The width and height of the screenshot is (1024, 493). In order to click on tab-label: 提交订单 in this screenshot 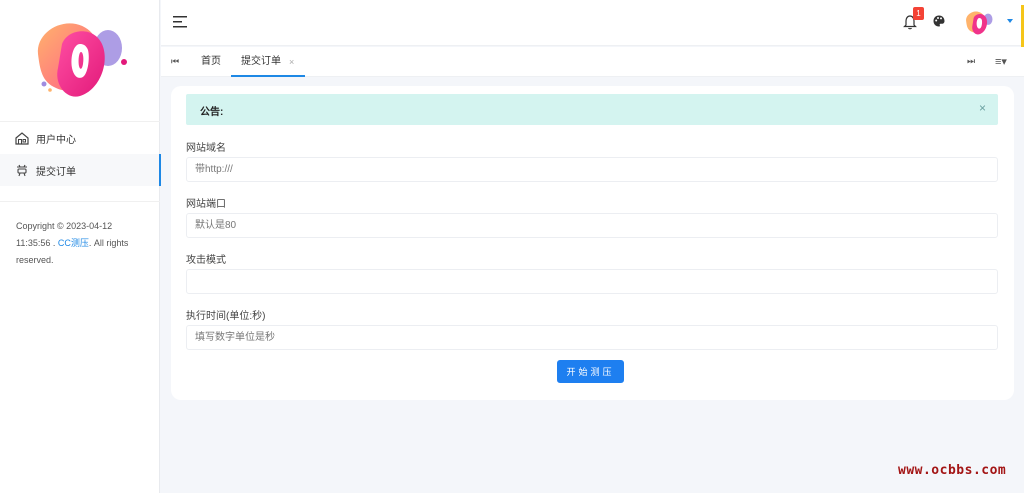, I will do `click(261, 61)`.